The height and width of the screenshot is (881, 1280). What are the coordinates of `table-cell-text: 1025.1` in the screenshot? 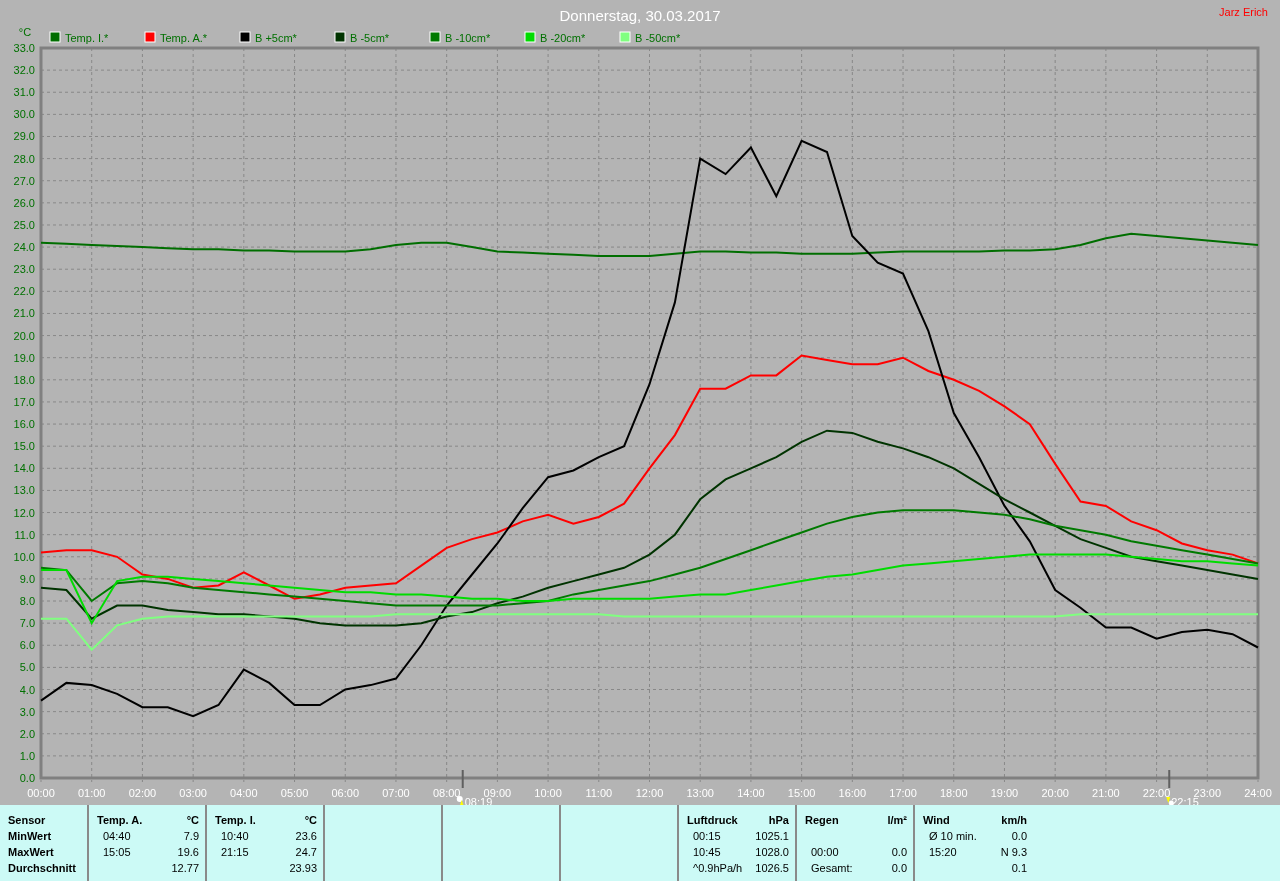 It's located at (772, 836).